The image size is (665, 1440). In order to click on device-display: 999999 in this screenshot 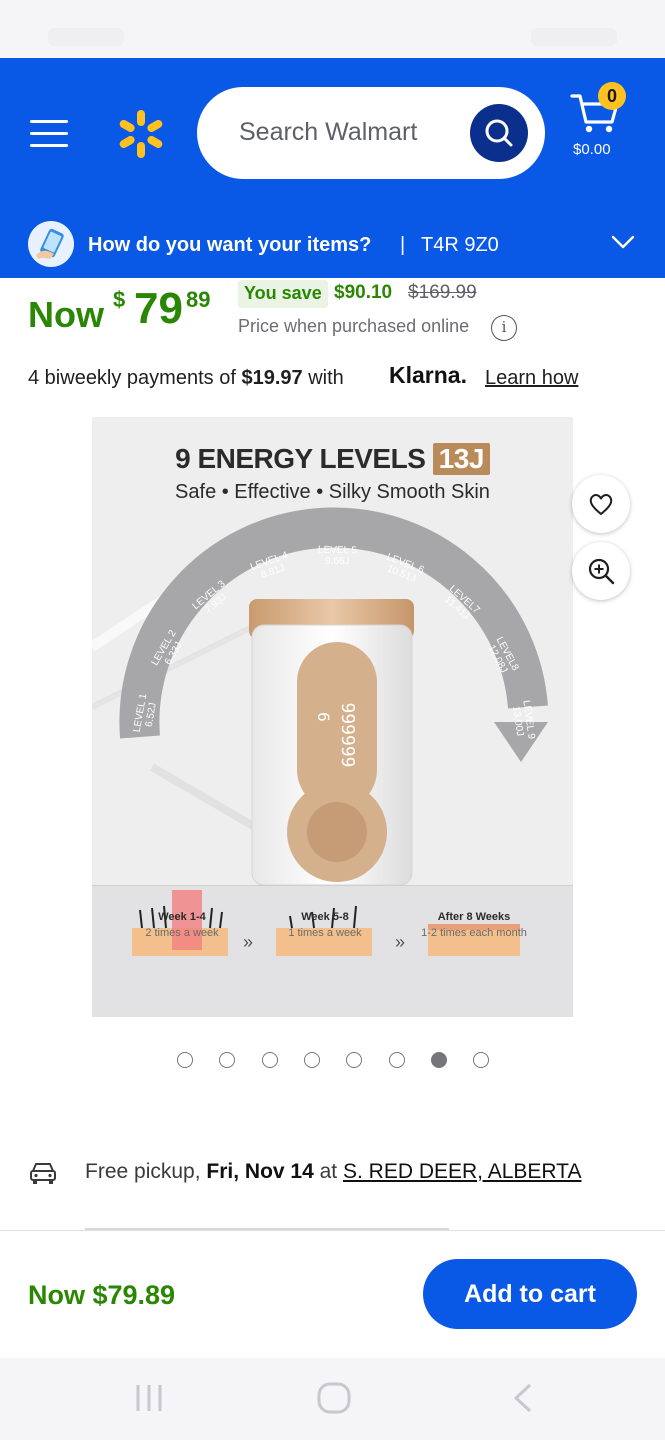, I will do `click(347, 734)`.